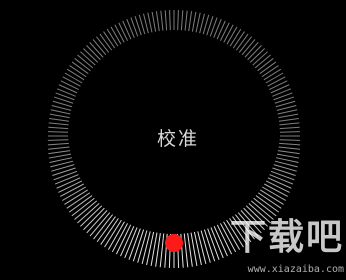 Image resolution: width=346 pixels, height=280 pixels. I want to click on watermark-text: 下载吧, so click(286, 237).